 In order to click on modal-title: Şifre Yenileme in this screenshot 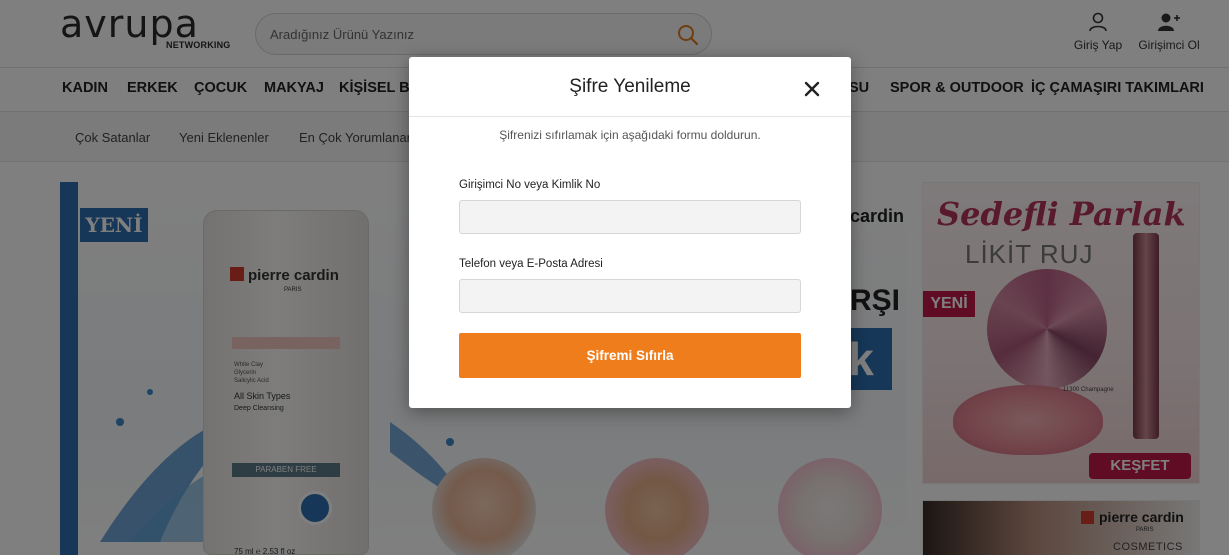, I will do `click(630, 86)`.